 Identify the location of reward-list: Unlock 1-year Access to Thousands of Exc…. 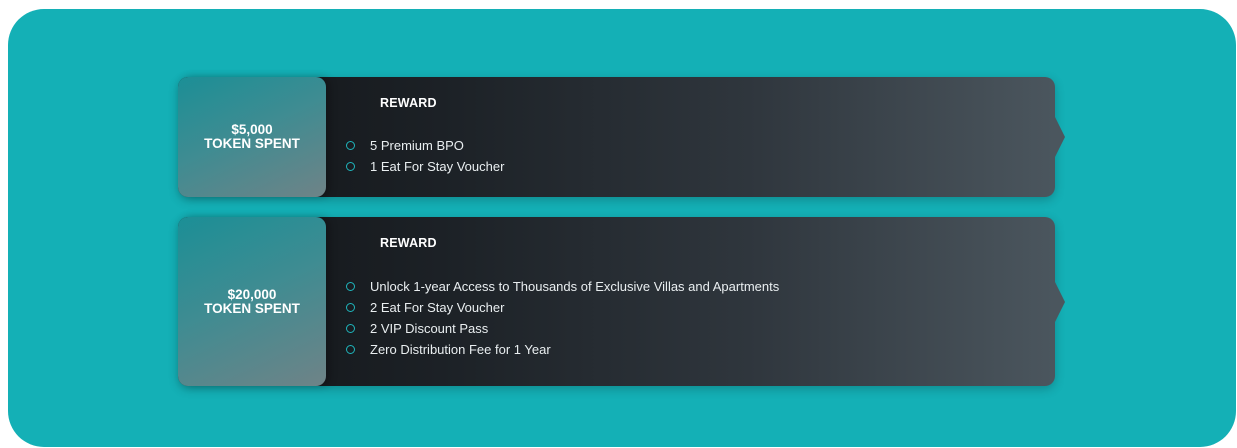
(562, 318).